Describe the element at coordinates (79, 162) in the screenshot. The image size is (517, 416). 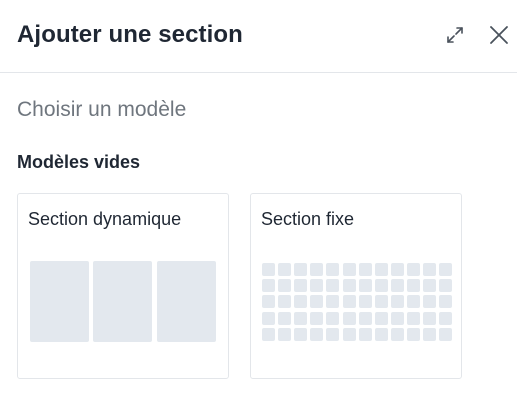
I see `blank-templates-label: Modèles vides` at that location.